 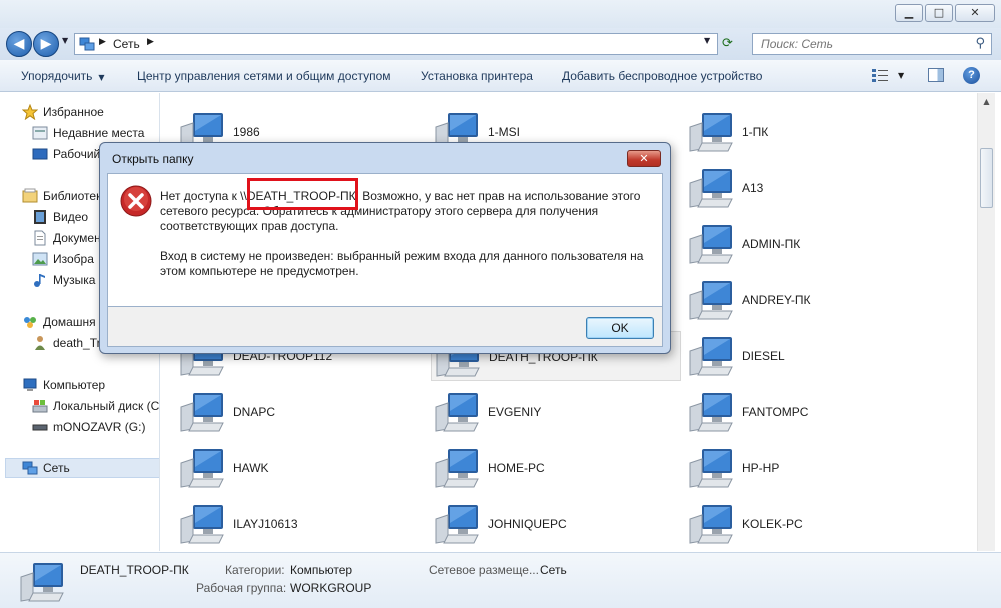 What do you see at coordinates (99, 133) in the screenshot?
I see `nav-item-label: Недавние места` at bounding box center [99, 133].